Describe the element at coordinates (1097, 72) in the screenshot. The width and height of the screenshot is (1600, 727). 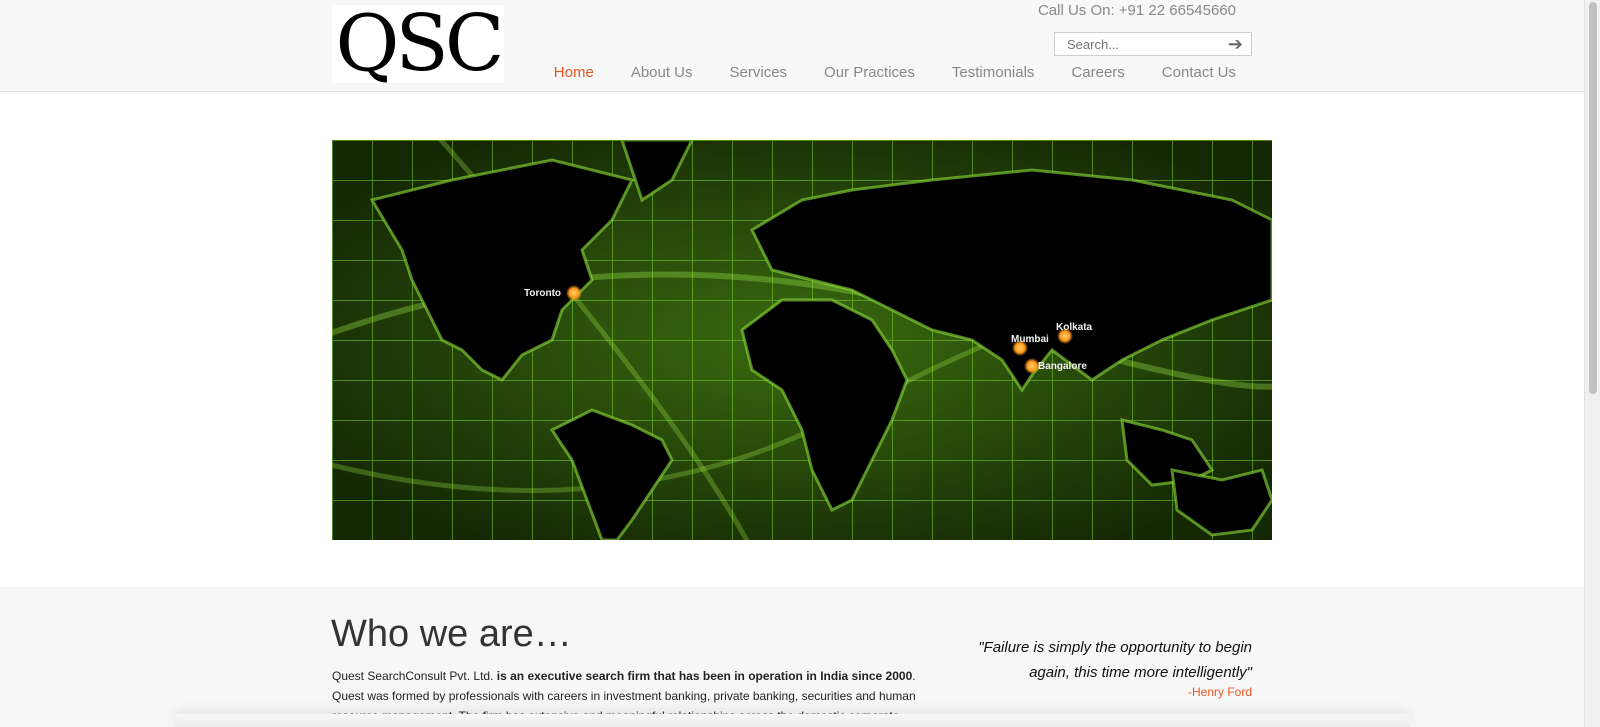
I see `nav-careers: Careers` at that location.